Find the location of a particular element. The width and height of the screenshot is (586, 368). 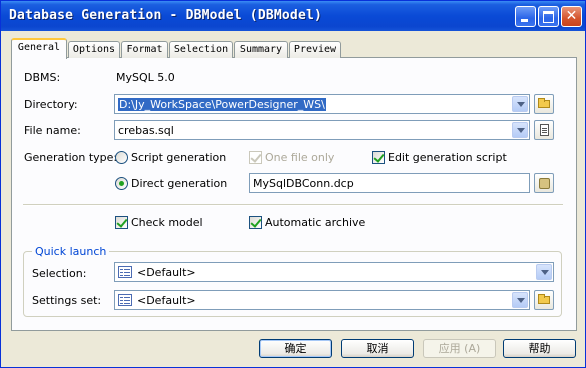

help-button: 帮助 is located at coordinates (539, 348).